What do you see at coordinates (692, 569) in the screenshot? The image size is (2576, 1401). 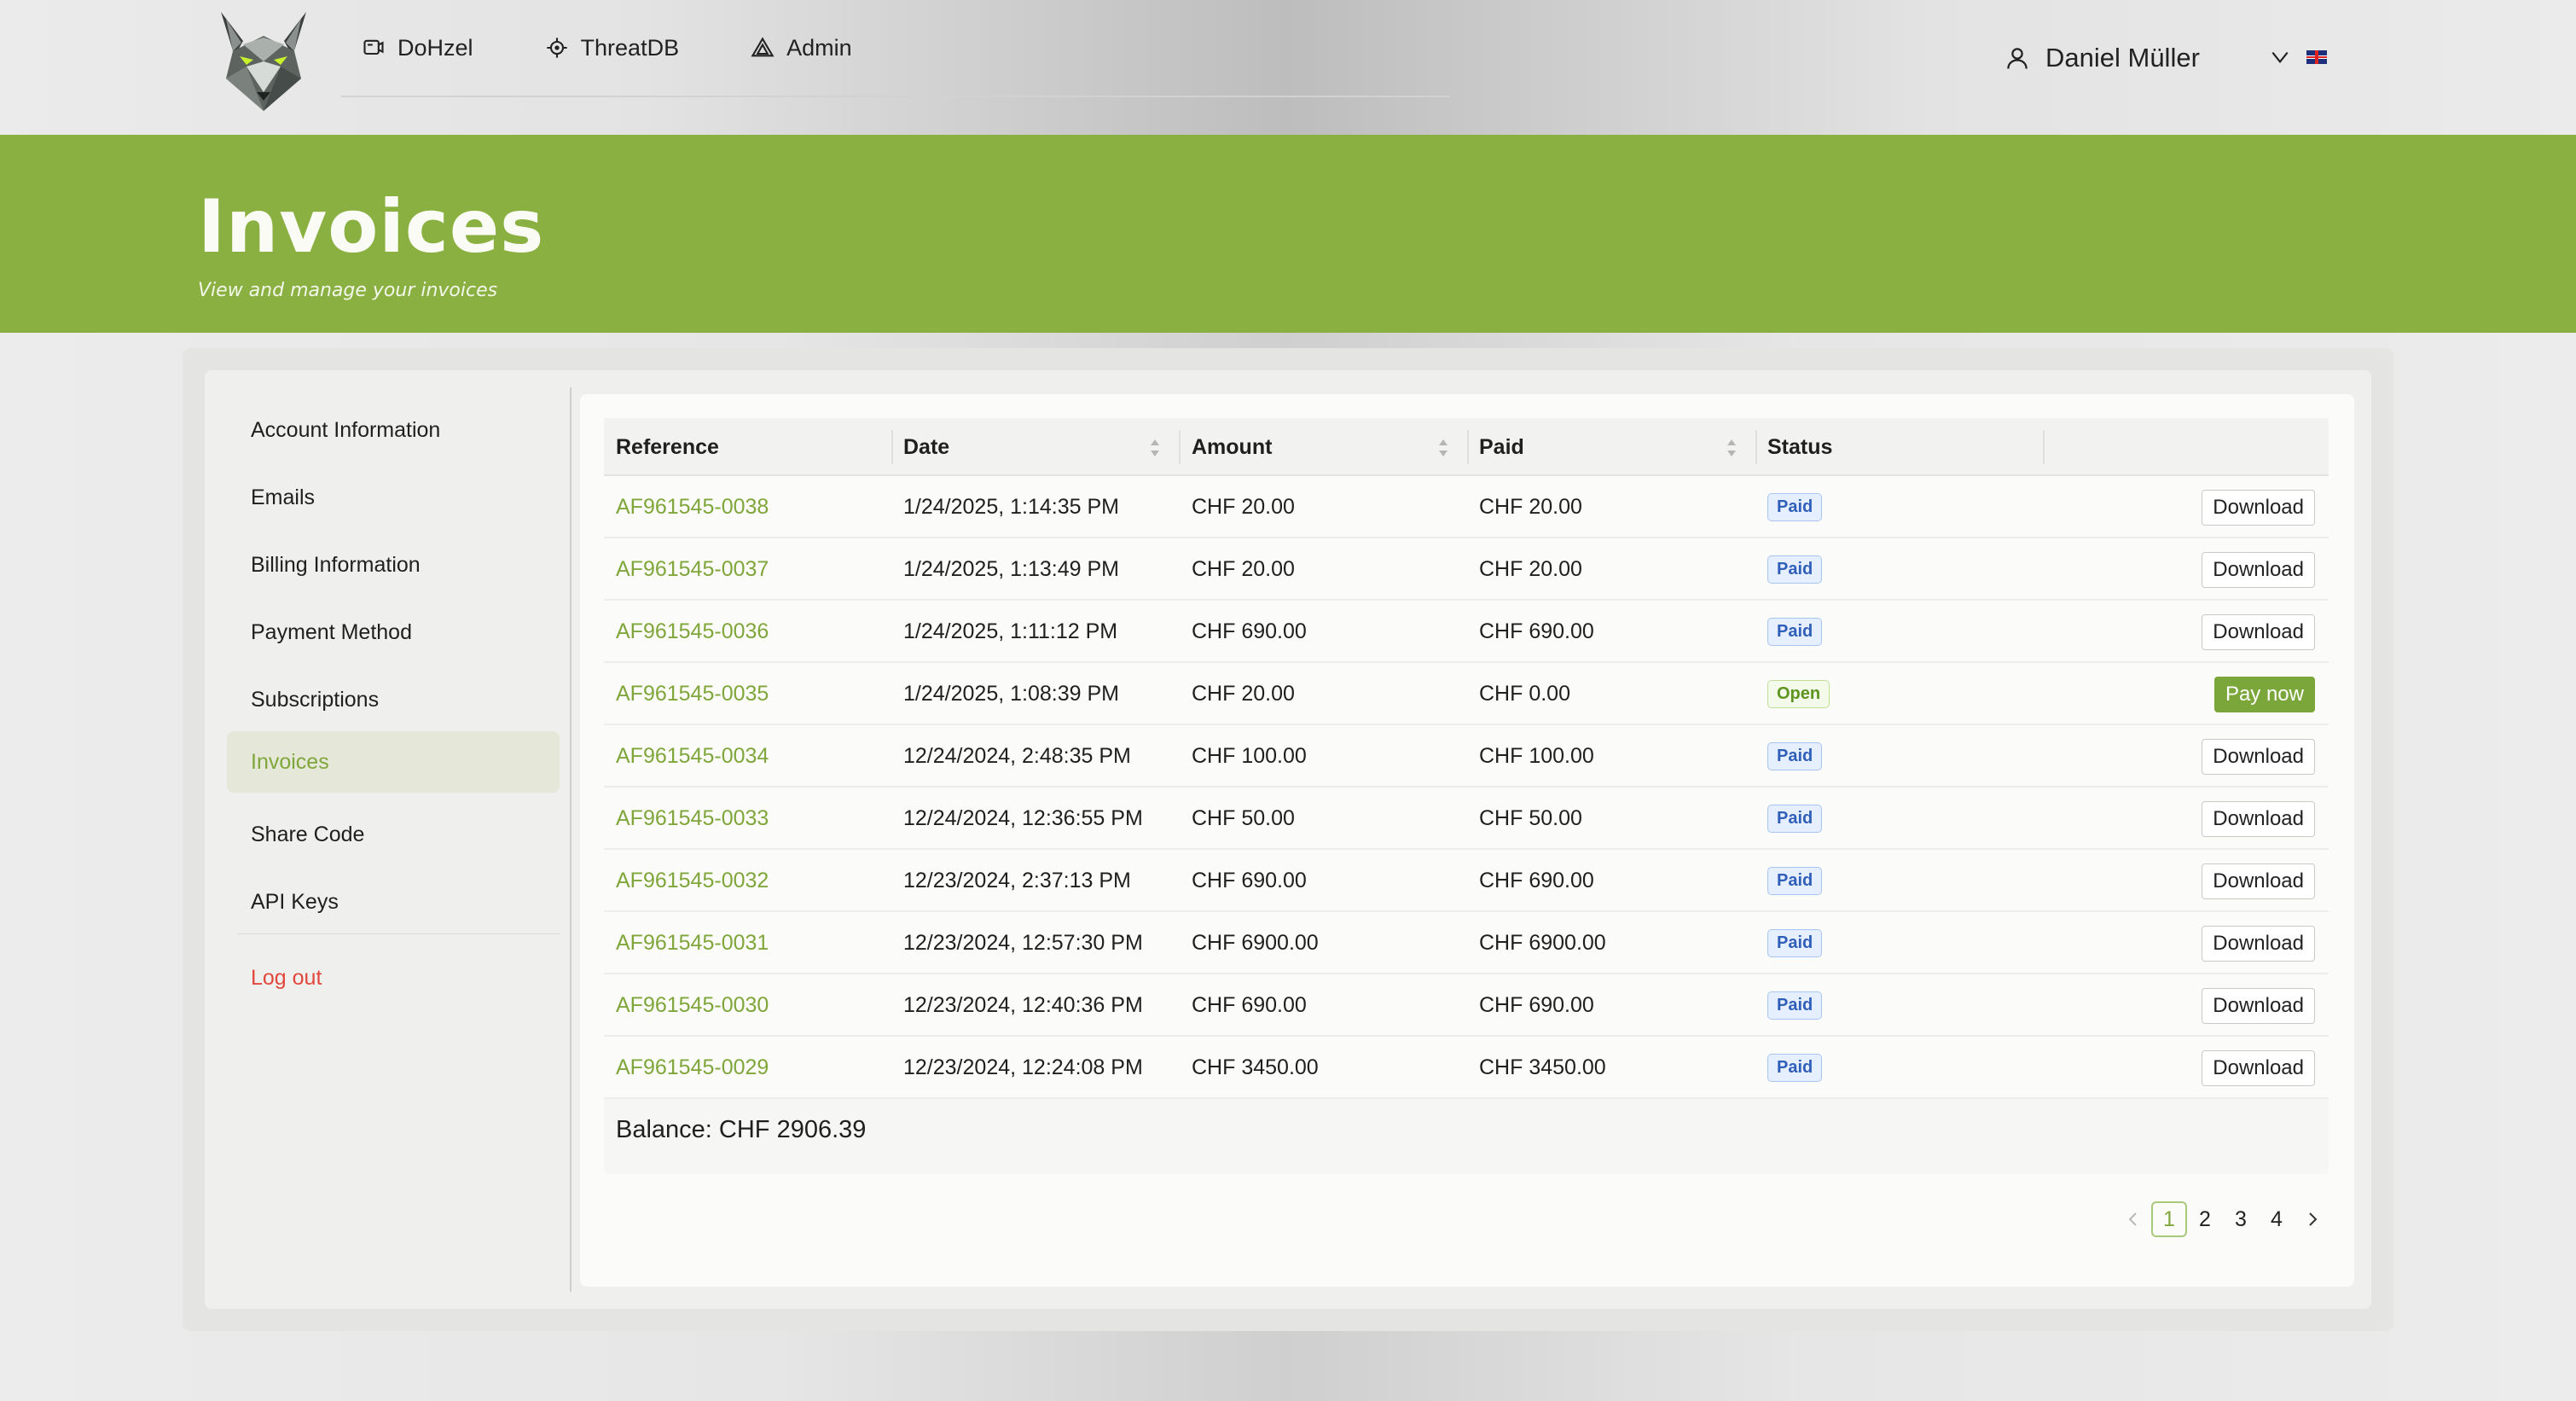 I see `invoice-reference-link: AF961545-0037` at bounding box center [692, 569].